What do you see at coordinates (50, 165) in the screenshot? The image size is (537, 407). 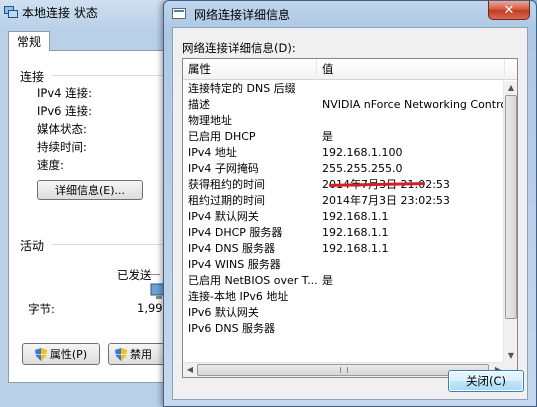 I see `speed-label: 速度:` at bounding box center [50, 165].